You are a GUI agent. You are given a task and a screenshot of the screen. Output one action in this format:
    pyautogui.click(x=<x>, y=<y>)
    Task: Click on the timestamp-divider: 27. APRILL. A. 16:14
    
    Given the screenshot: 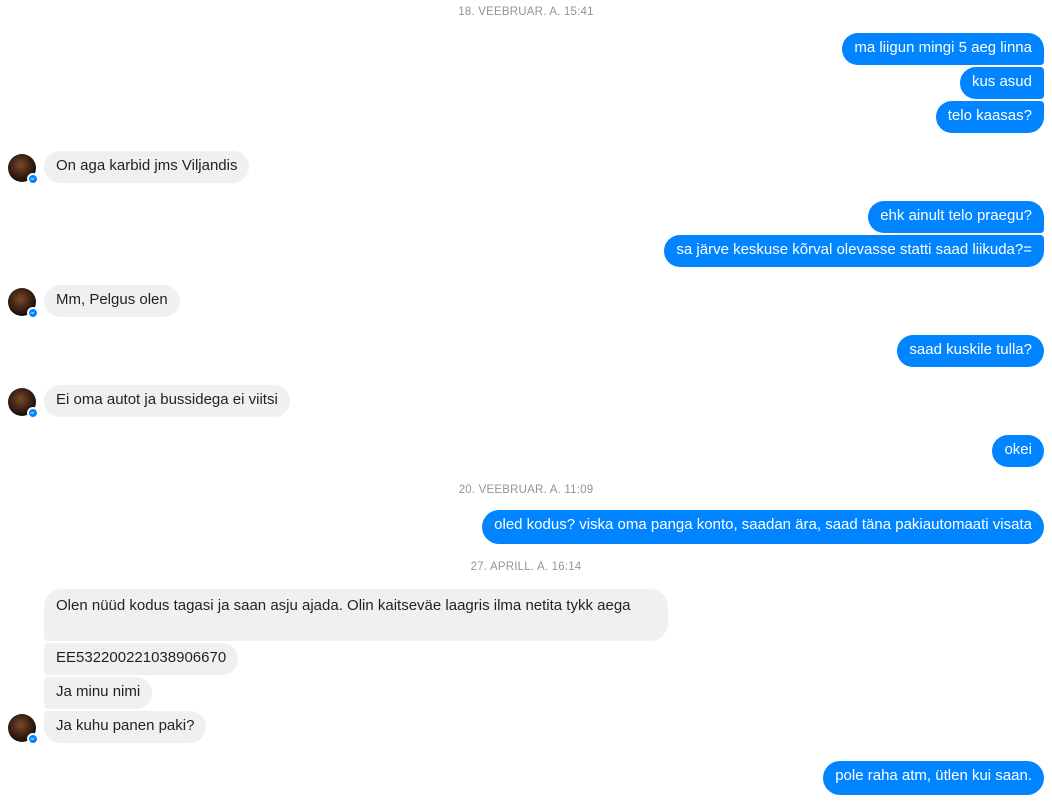 What is the action you would take?
    pyautogui.click(x=526, y=567)
    